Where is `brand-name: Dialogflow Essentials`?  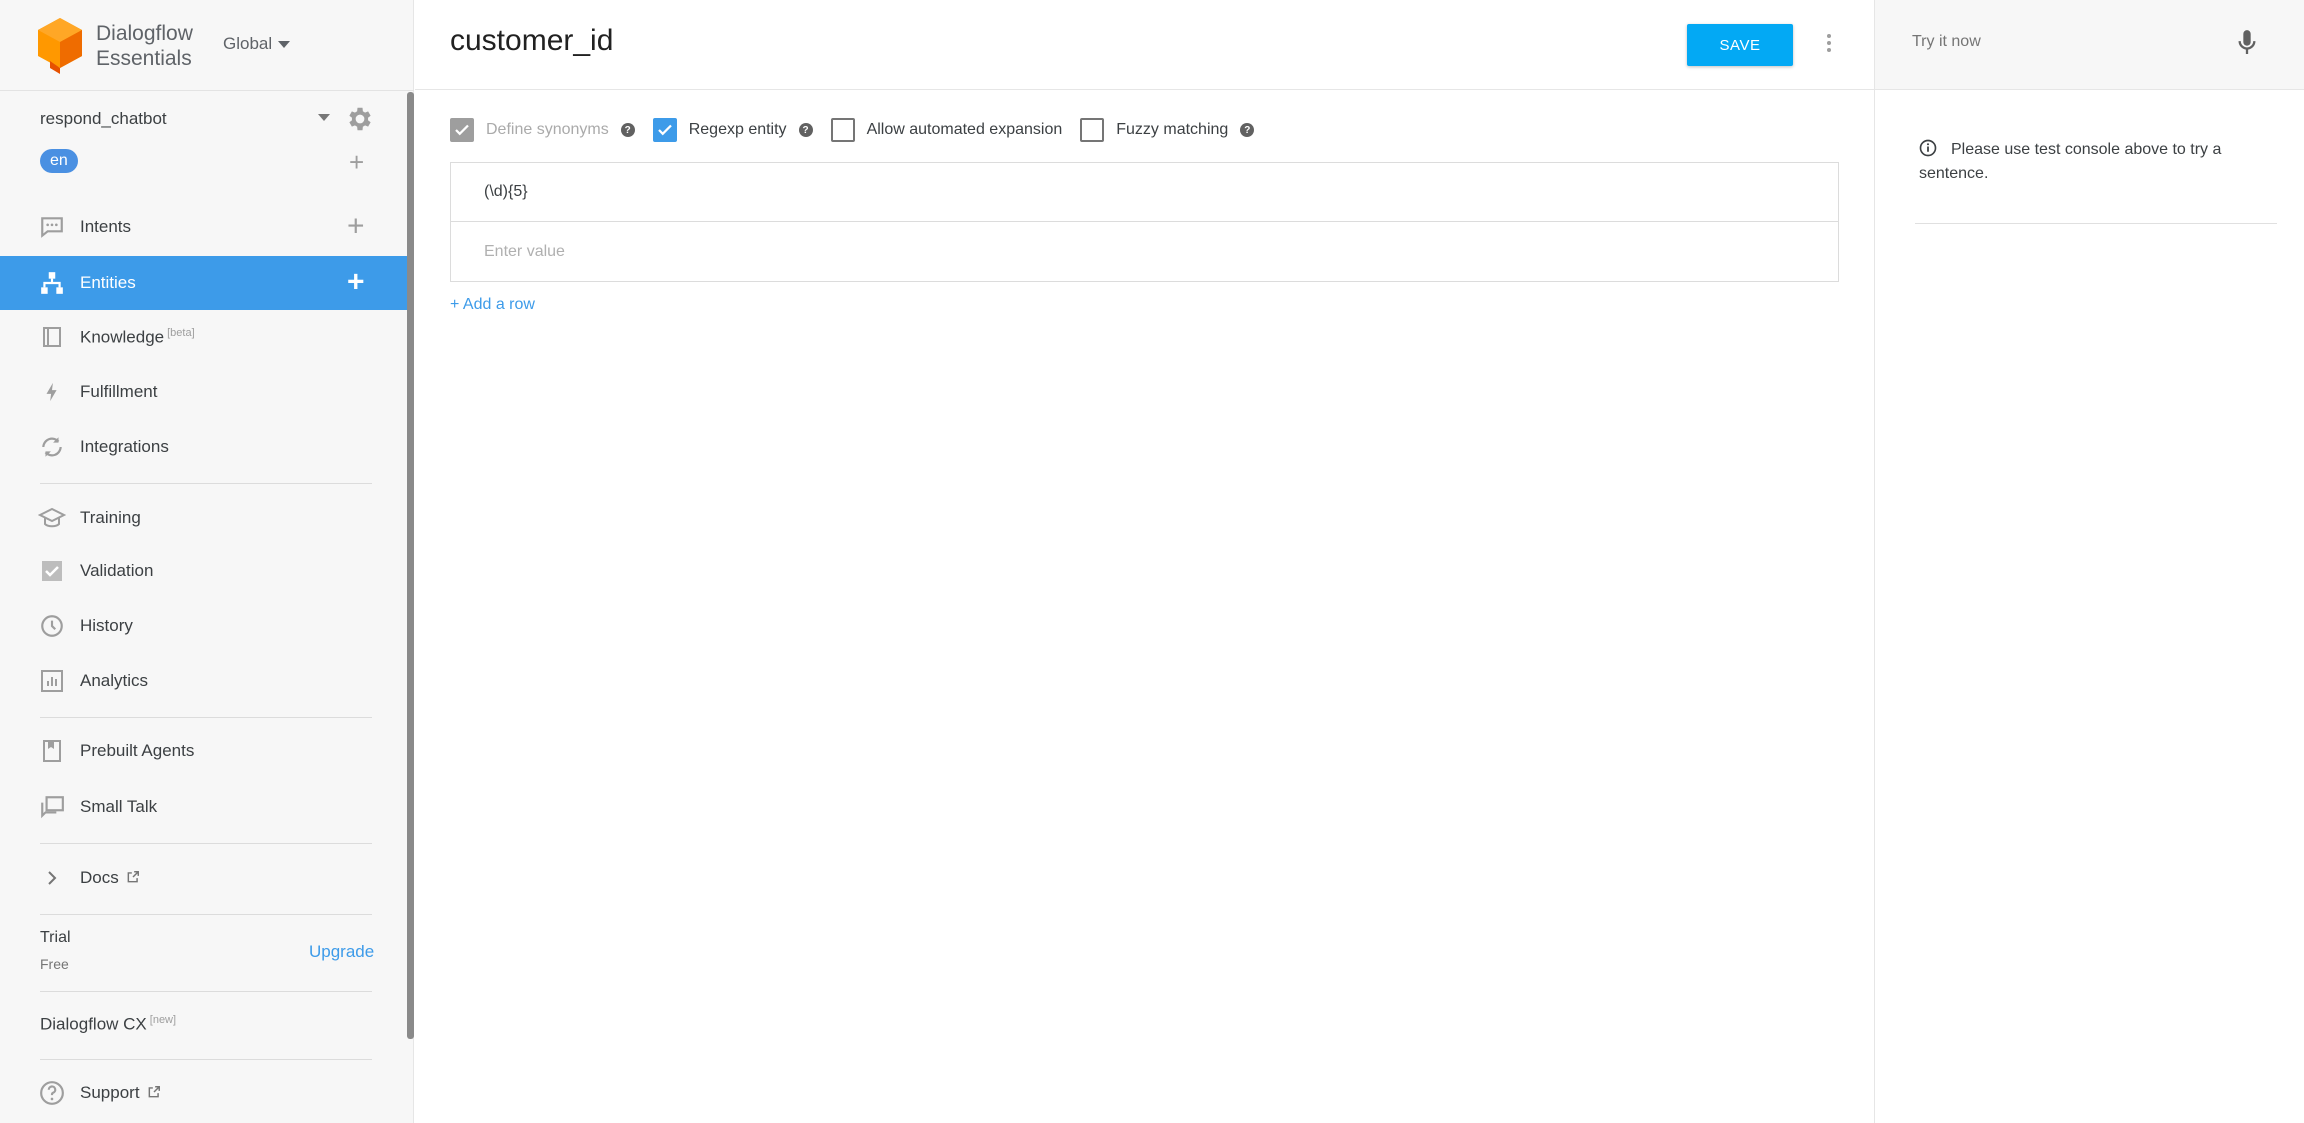
brand-name: Dialogflow Essentials is located at coordinates (144, 46).